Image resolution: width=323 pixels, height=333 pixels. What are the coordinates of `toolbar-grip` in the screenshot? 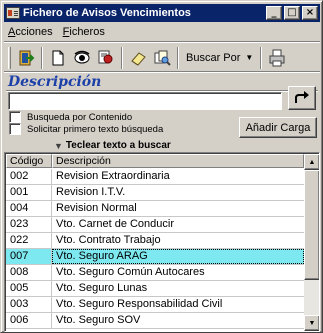 It's located at (9, 57).